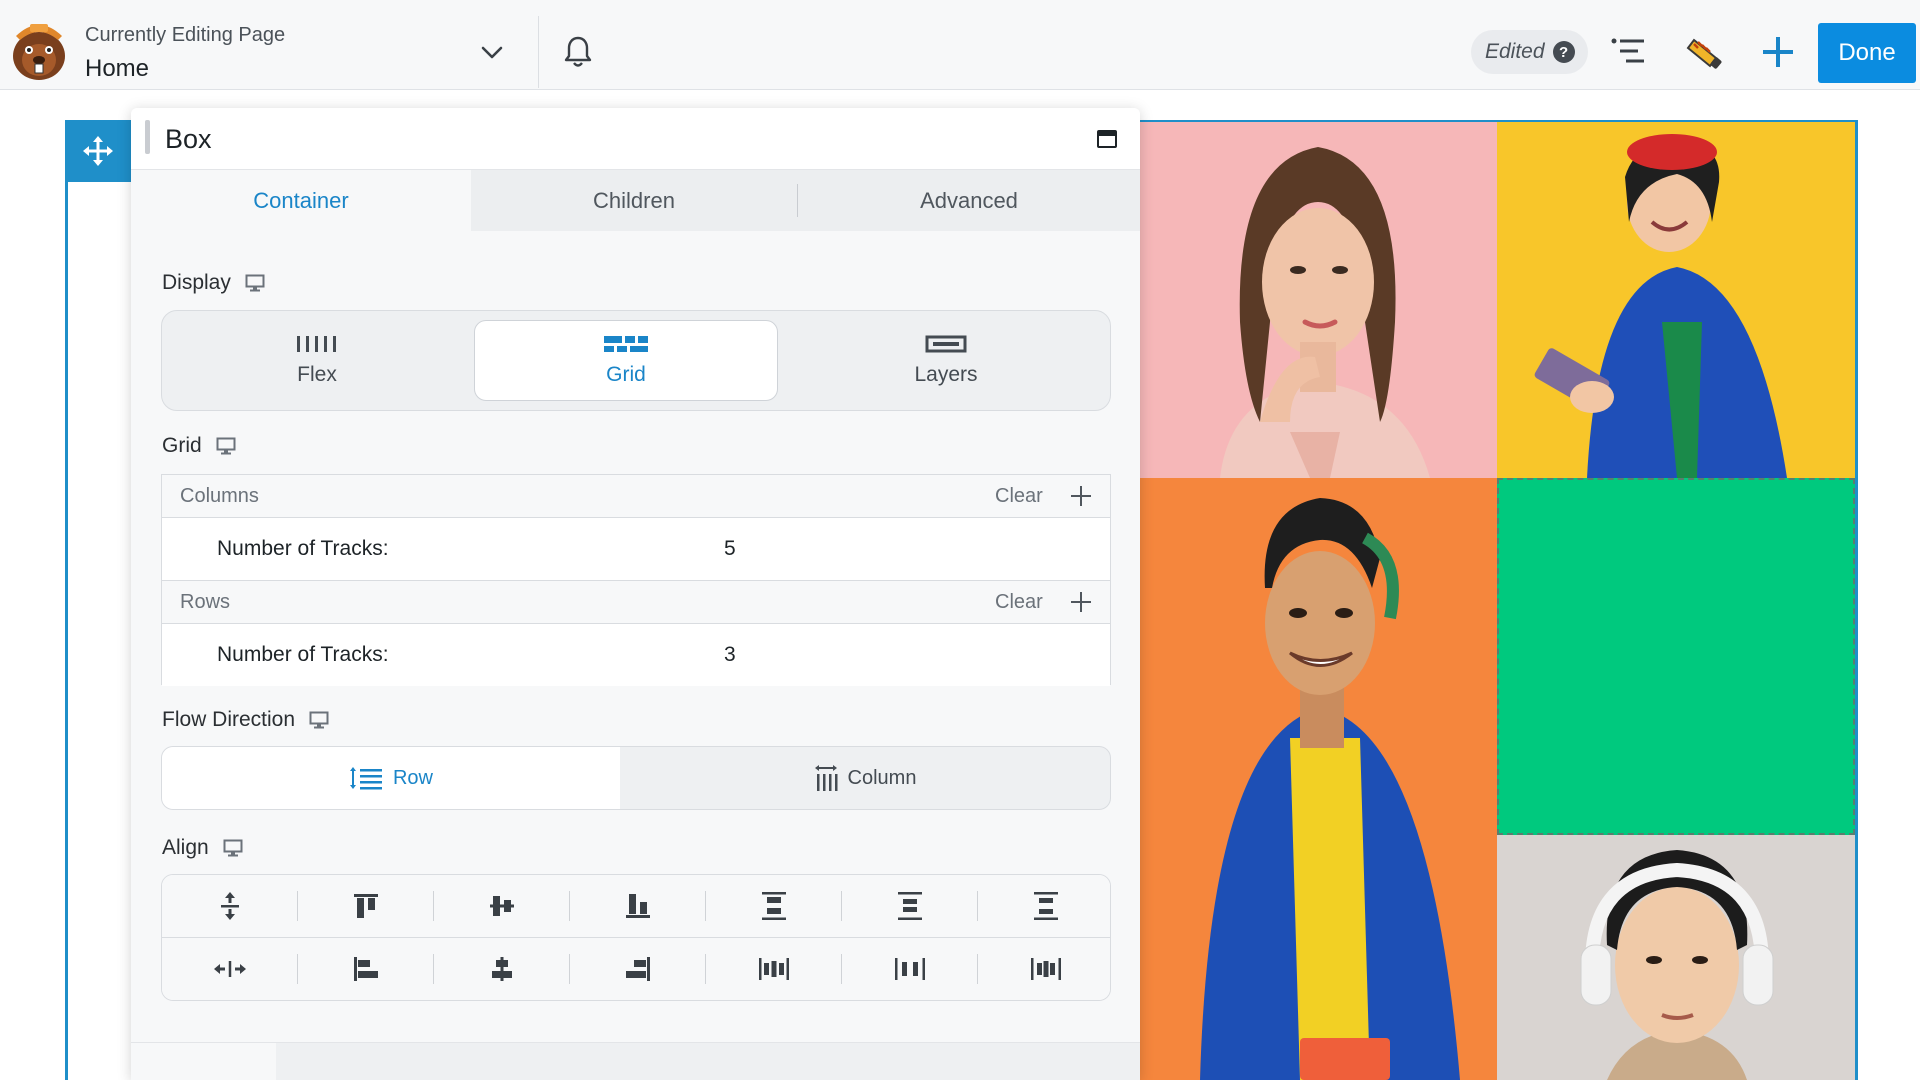 This screenshot has height=1080, width=1920. What do you see at coordinates (1019, 602) in the screenshot?
I see `rows-clear-button: Clear` at bounding box center [1019, 602].